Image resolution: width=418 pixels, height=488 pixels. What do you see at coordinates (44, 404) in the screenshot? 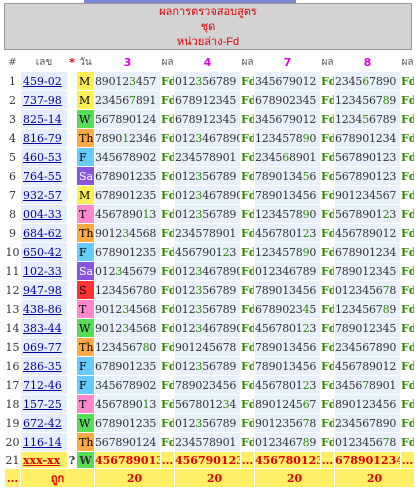
I see `row-code-link: 157-25` at bounding box center [44, 404].